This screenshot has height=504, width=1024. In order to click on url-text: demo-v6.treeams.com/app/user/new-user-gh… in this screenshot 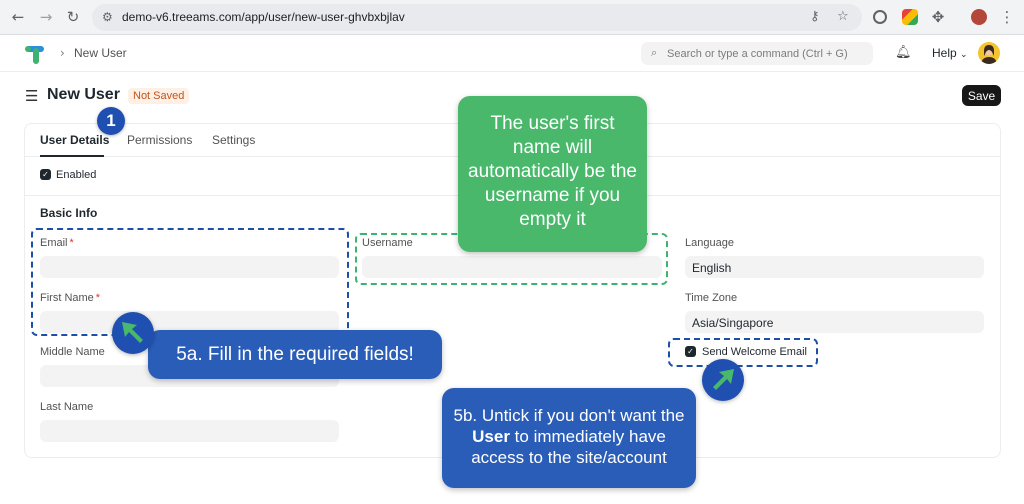, I will do `click(263, 17)`.